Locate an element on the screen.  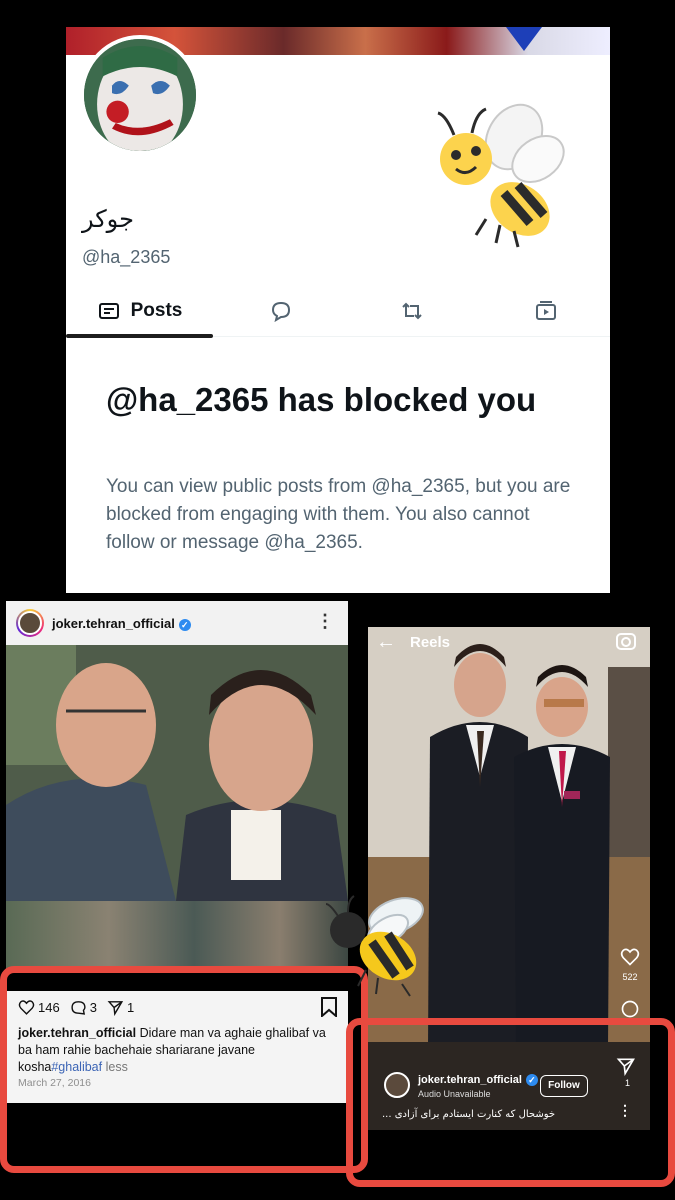
post-photo is located at coordinates (177, 773).